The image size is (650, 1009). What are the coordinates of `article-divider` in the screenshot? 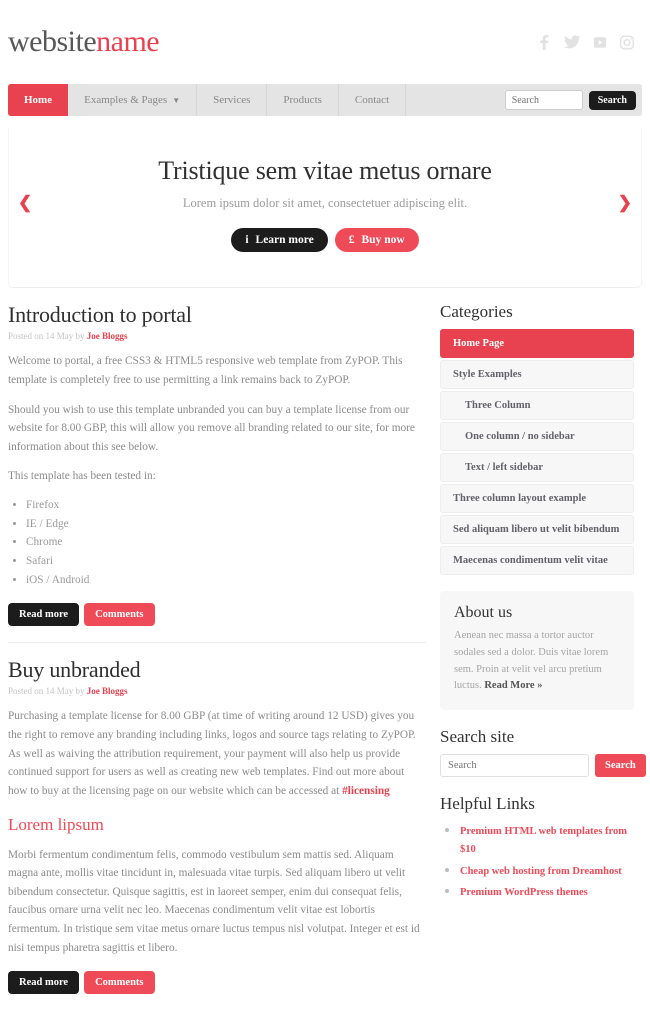 It's located at (217, 643).